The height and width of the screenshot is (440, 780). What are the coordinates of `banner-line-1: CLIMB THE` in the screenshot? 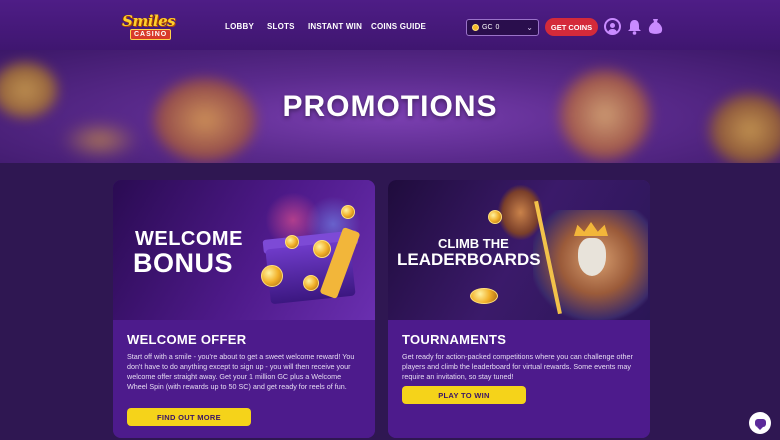 It's located at (473, 243).